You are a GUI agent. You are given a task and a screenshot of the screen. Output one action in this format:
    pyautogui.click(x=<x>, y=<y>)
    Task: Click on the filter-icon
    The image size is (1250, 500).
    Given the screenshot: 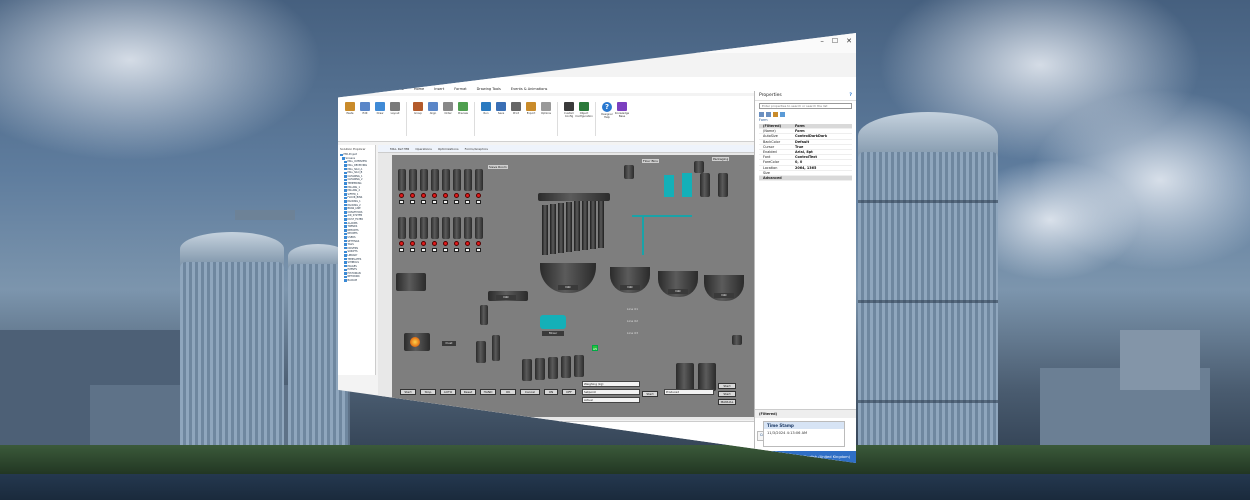 What is the action you would take?
    pyautogui.click(x=782, y=114)
    